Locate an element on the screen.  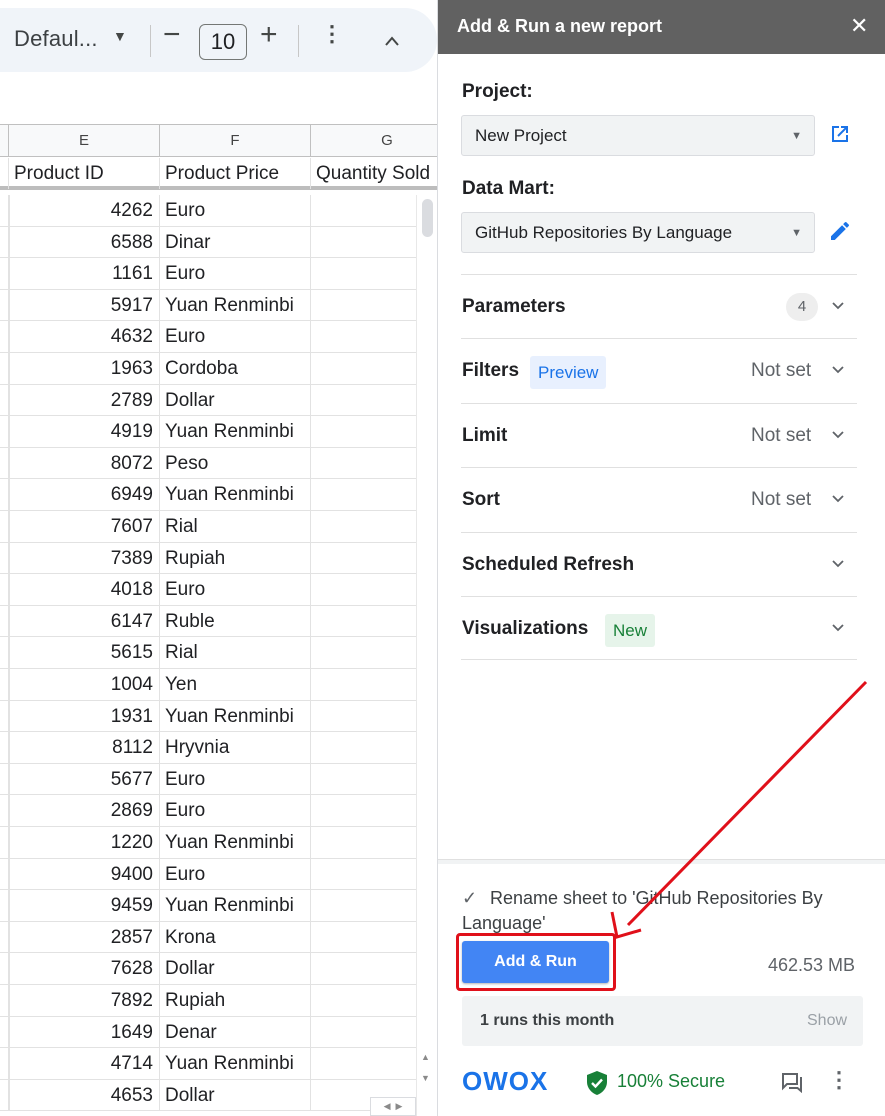
scroll-up-arrow-icon: ▲ is located at coordinates (425, 1057).